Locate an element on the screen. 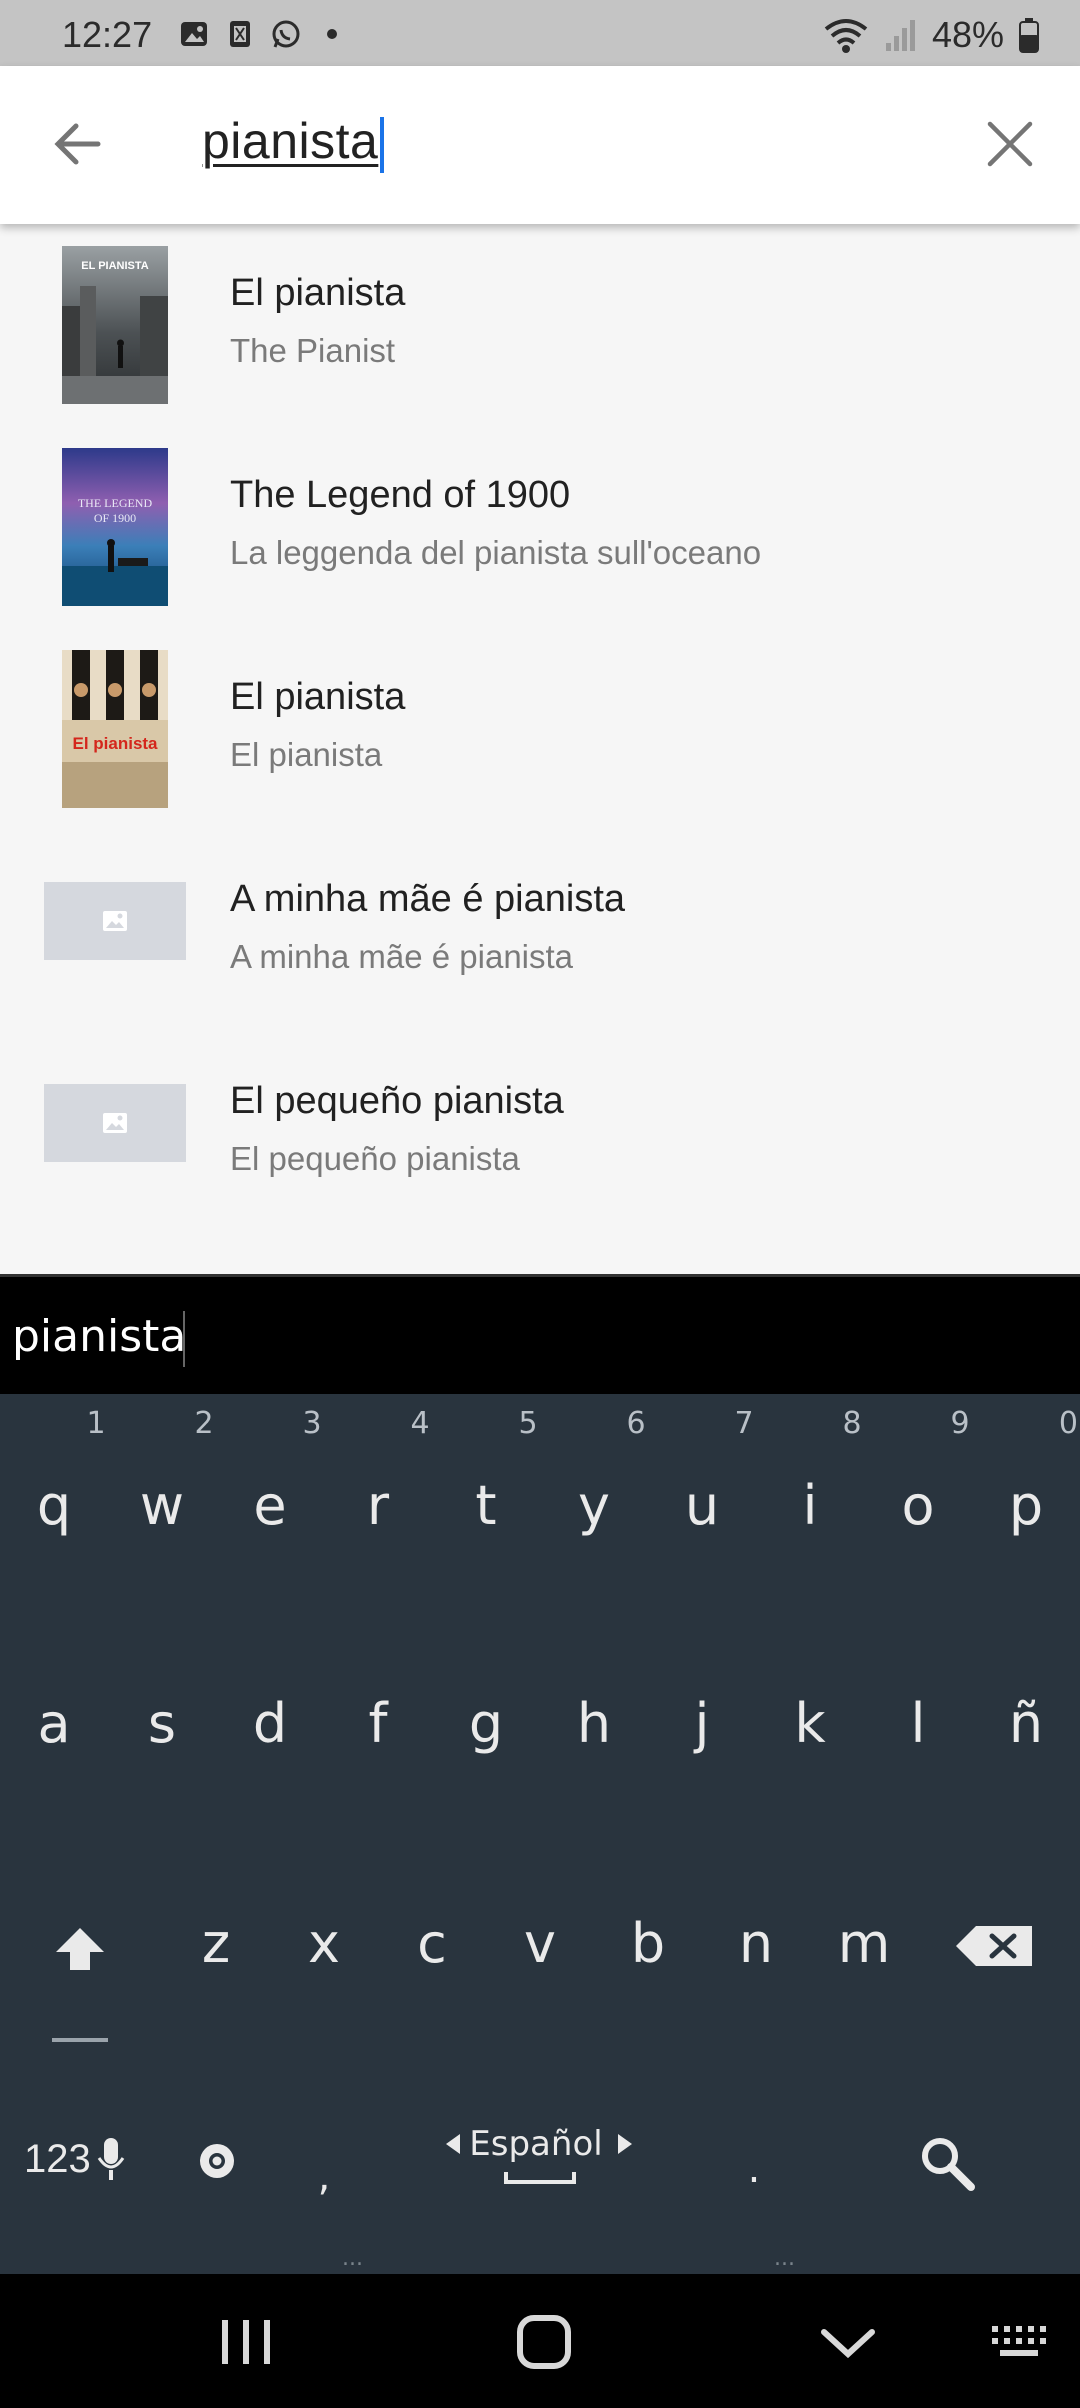 The height and width of the screenshot is (2408, 1080). signal-icon is located at coordinates (900, 35).